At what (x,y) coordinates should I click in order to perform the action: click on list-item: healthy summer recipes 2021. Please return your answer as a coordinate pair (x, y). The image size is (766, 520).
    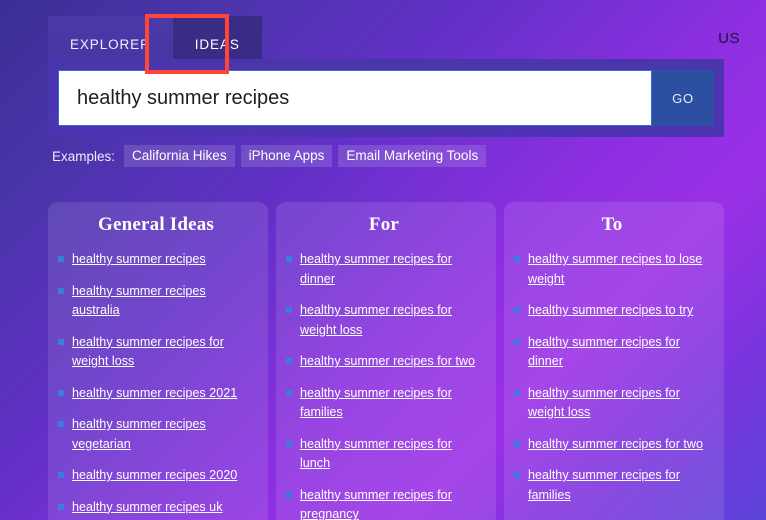
    Looking at the image, I should click on (156, 394).